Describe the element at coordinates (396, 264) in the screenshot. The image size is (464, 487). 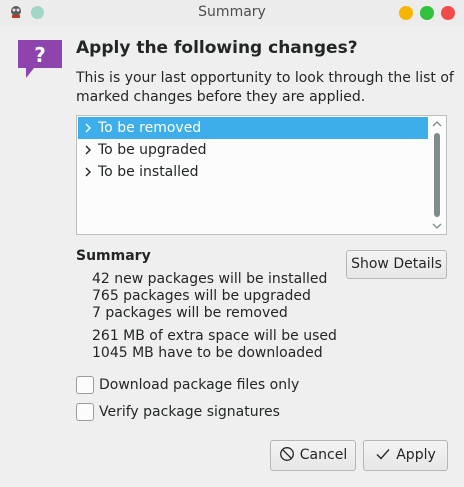
I see `show-details-button: Show Details` at that location.